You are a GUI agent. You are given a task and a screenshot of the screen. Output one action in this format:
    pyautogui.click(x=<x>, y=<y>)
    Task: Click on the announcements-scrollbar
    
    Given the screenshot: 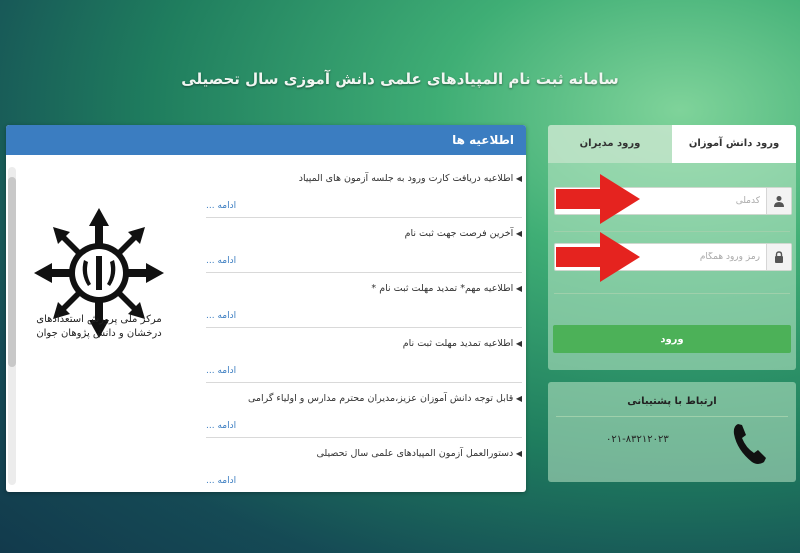 What is the action you would take?
    pyautogui.click(x=12, y=326)
    